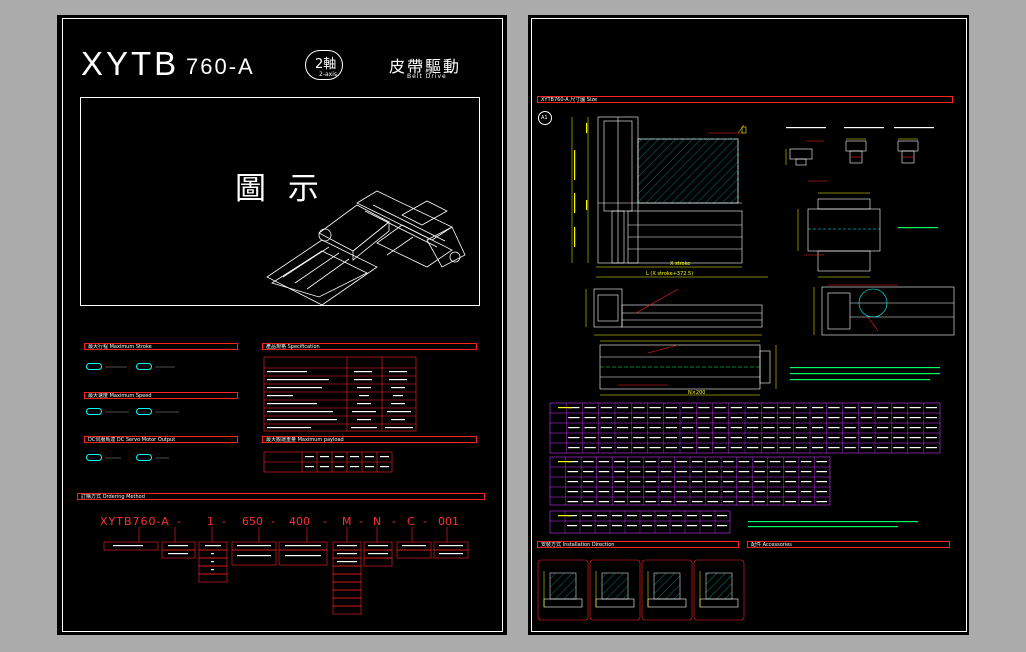  What do you see at coordinates (697, 393) in the screenshot?
I see `dim-n200: N×200` at bounding box center [697, 393].